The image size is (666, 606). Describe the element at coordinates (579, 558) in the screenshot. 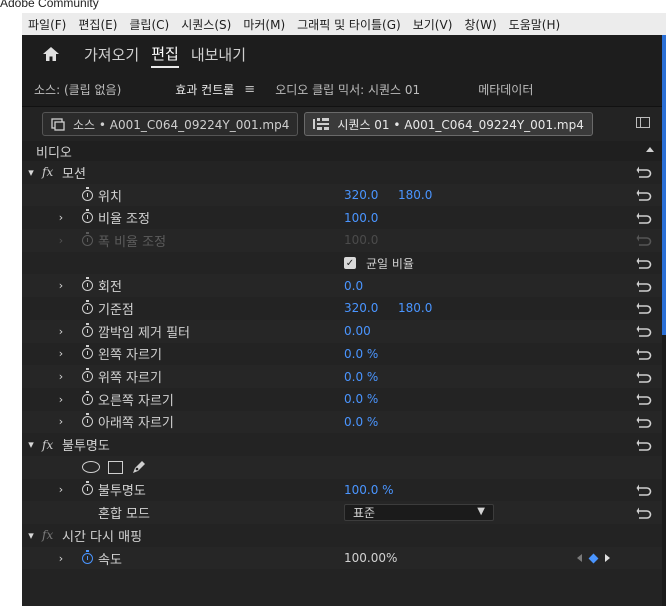

I see `prev-keyframe-icon` at that location.